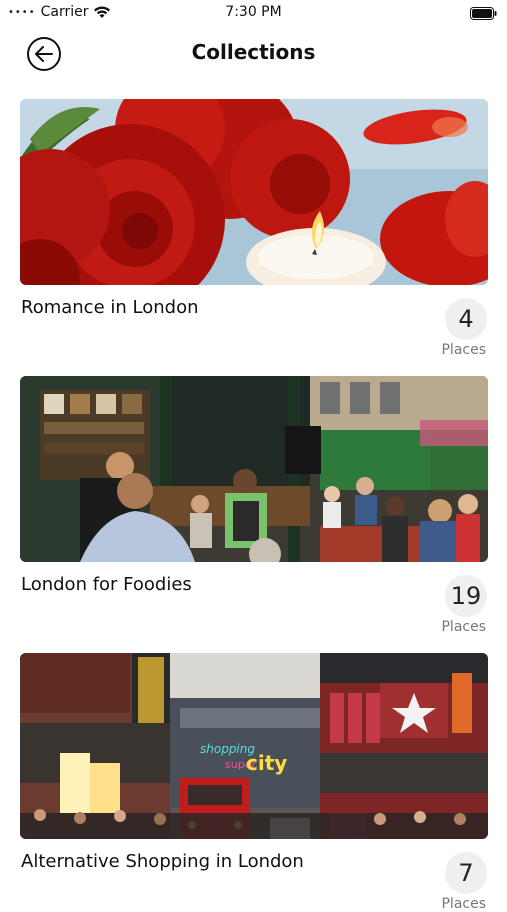 The image size is (507, 912). I want to click on status-bar: •••• Carrier 7:30 PM, so click(253, 14).